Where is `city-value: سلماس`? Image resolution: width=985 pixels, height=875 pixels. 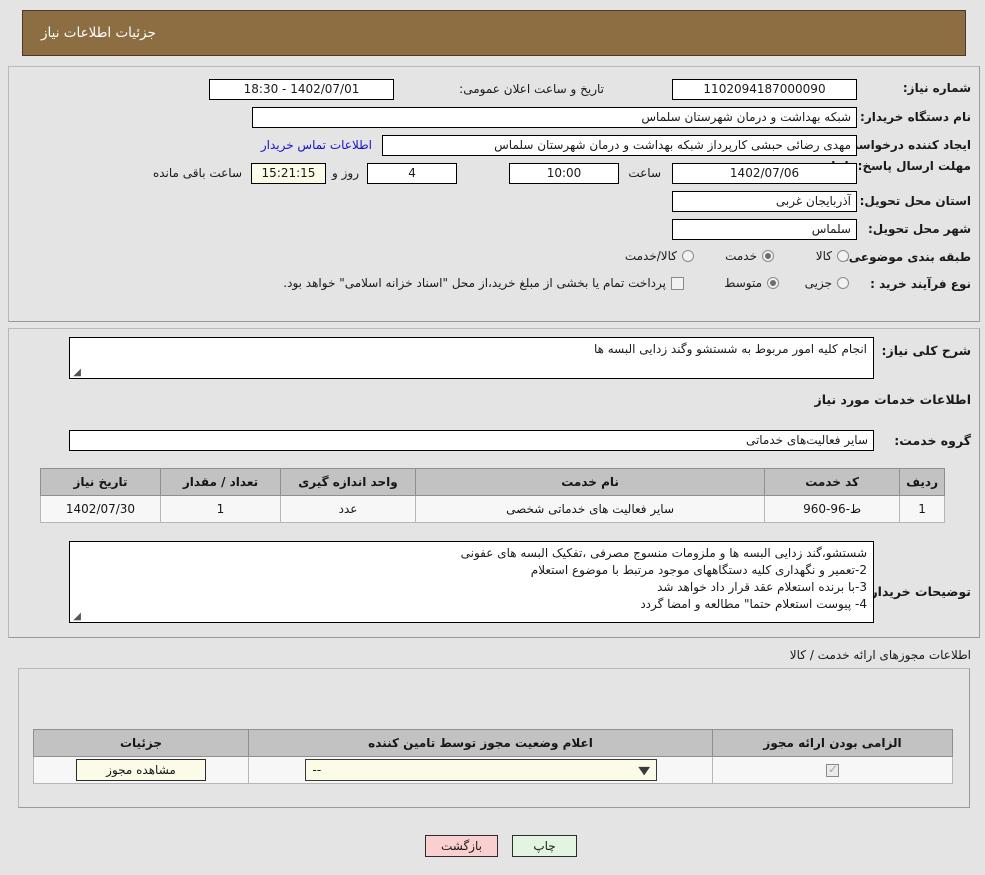
city-value: سلماس is located at coordinates (764, 229).